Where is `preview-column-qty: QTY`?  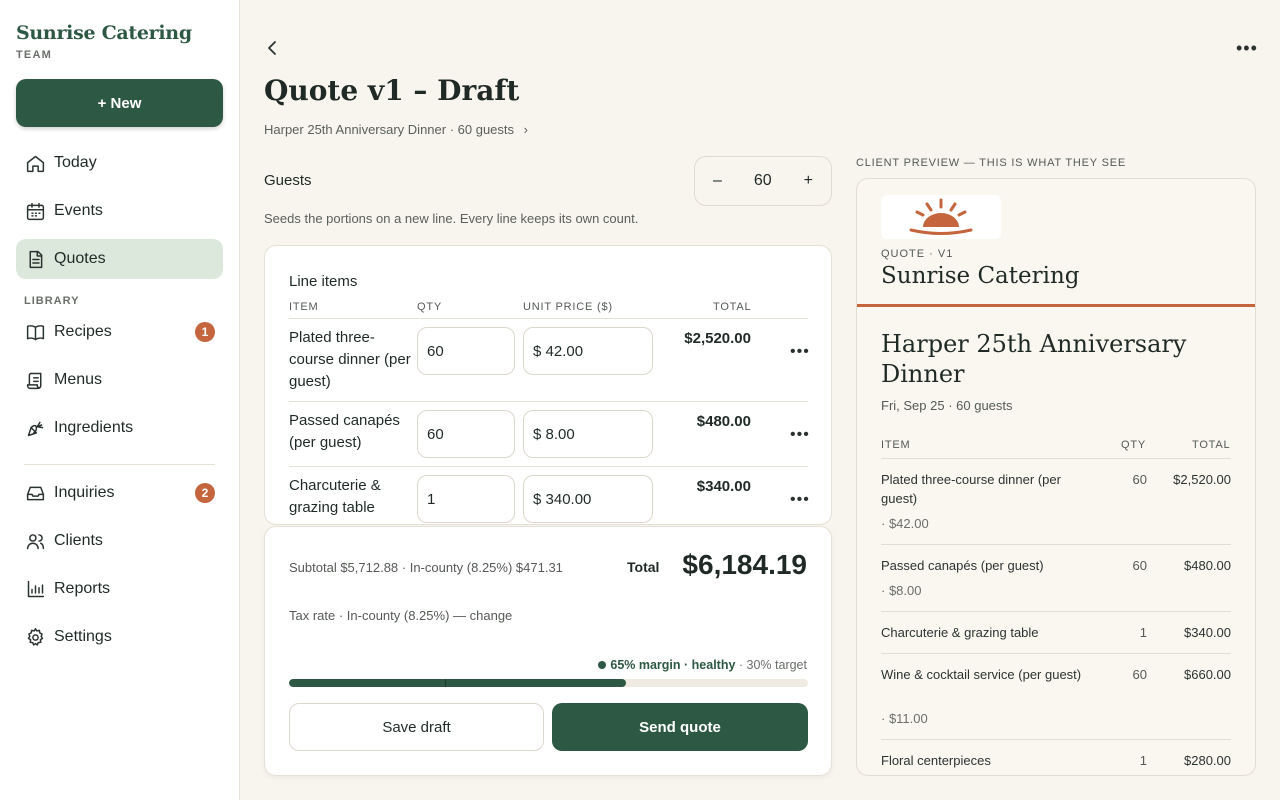
preview-column-qty: QTY is located at coordinates (1134, 445).